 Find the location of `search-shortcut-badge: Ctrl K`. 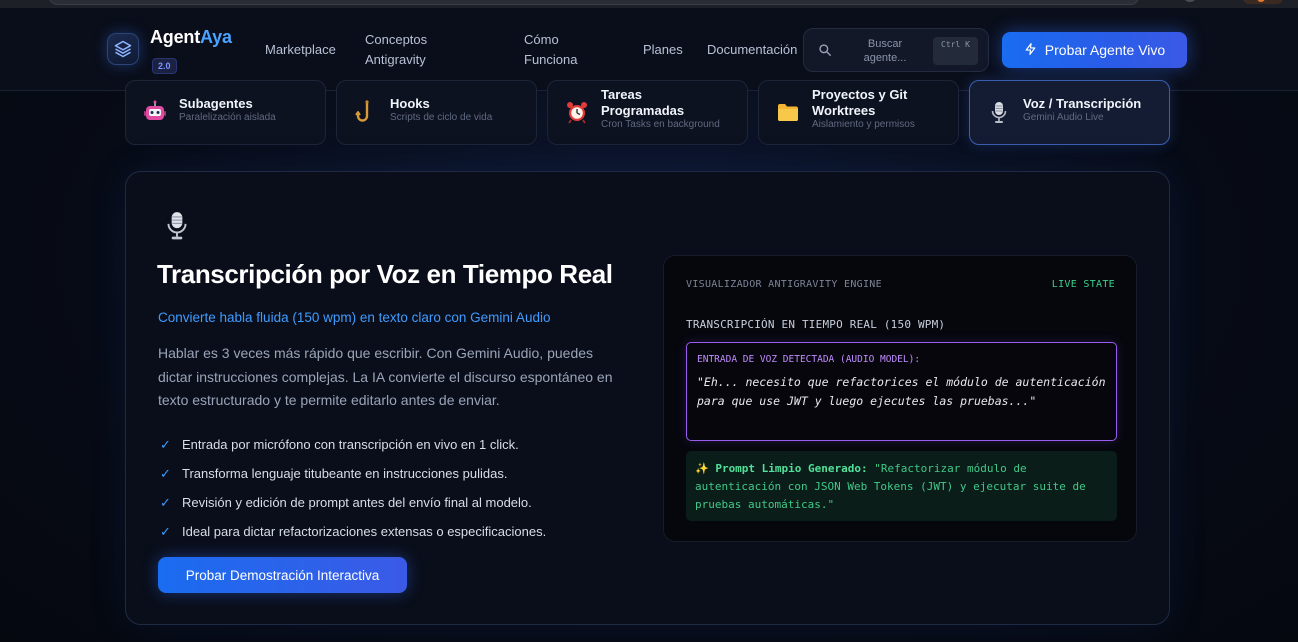

search-shortcut-badge: Ctrl K is located at coordinates (955, 51).